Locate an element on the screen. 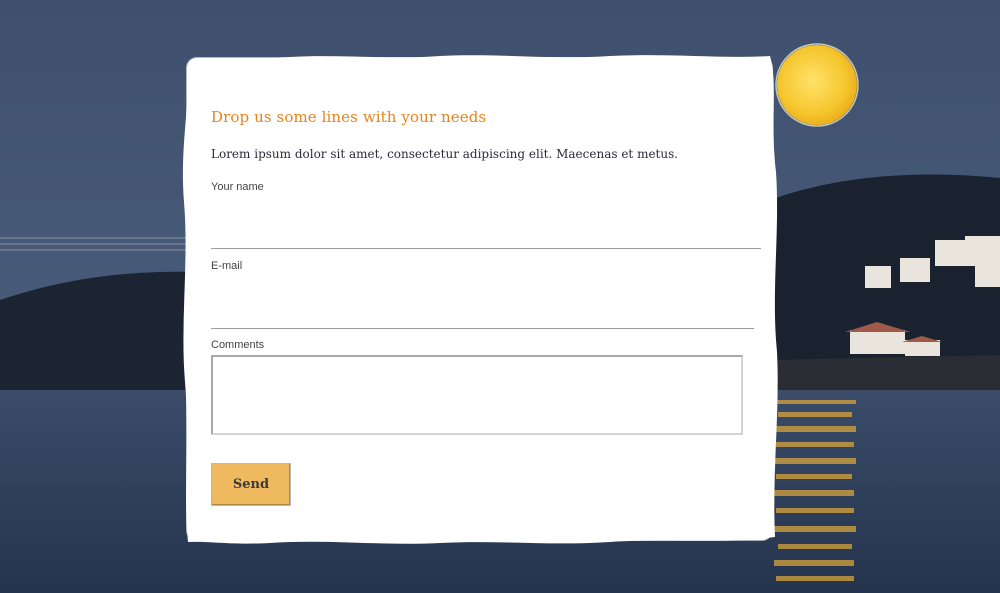 The width and height of the screenshot is (1000, 593). right-shore is located at coordinates (885, 373).